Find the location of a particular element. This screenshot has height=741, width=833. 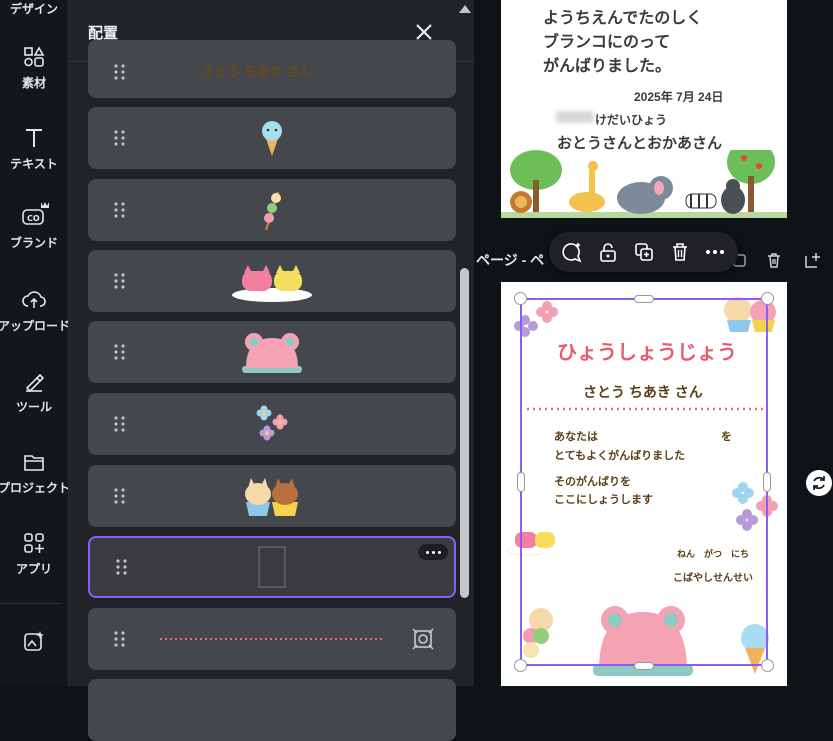

rail-item-elements: 素材 is located at coordinates (34, 68).